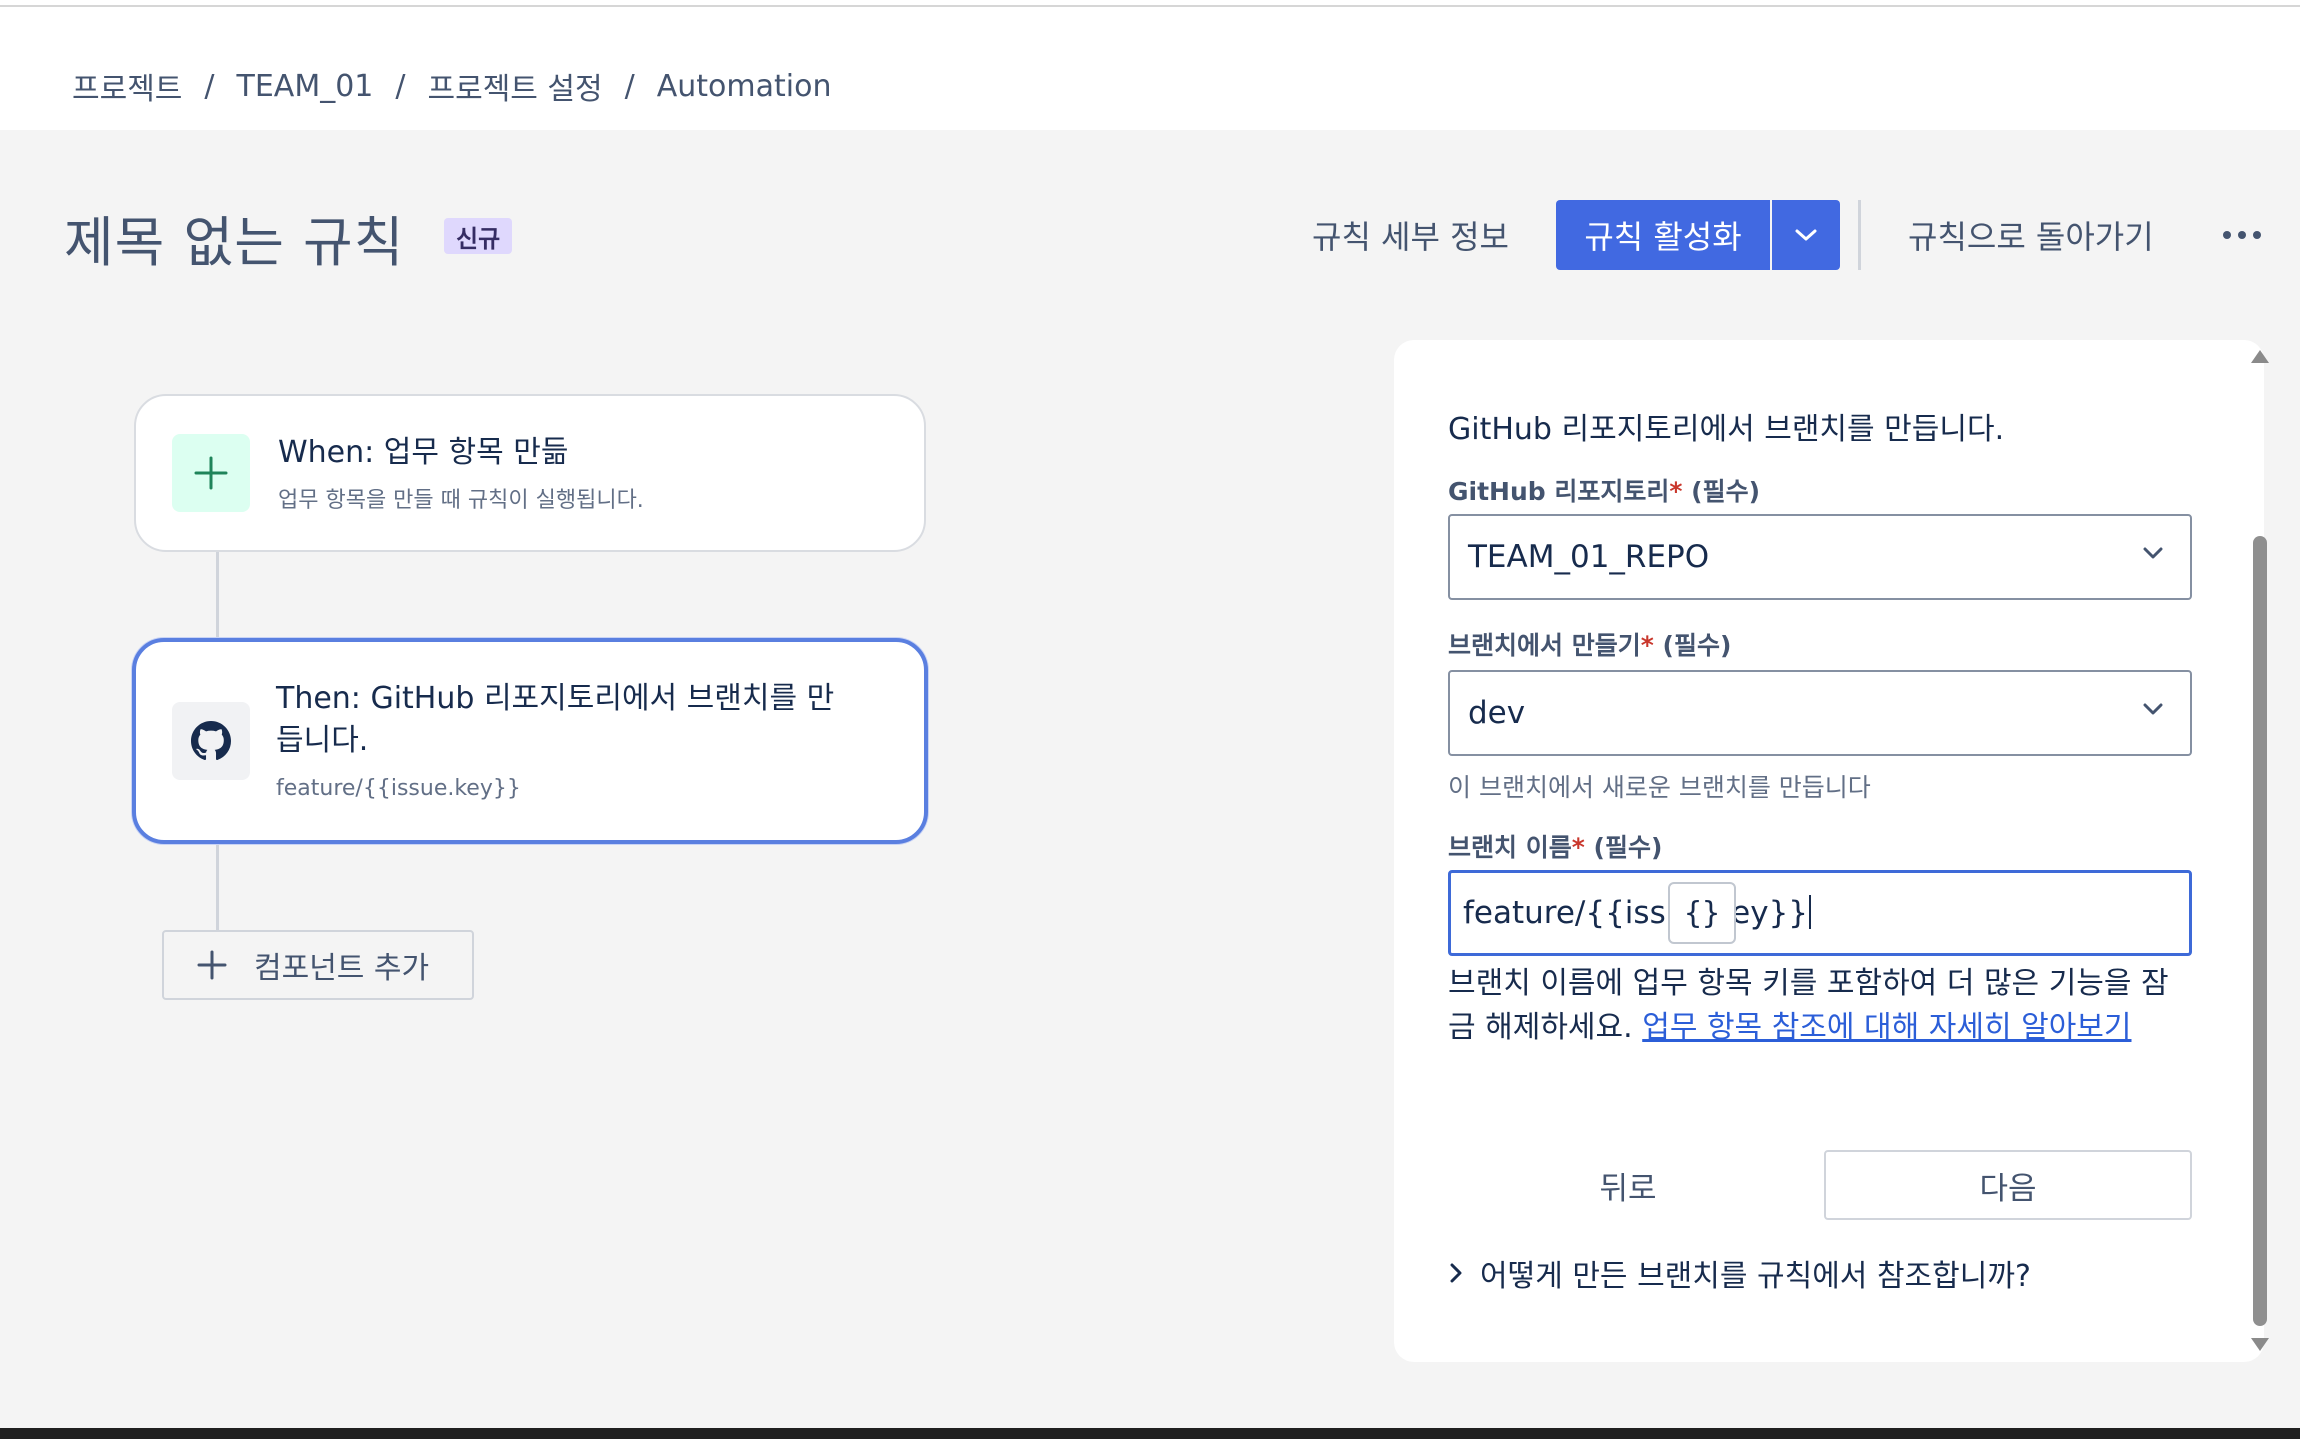  What do you see at coordinates (1628, 1185) in the screenshot?
I see `back-button: 뒤로` at bounding box center [1628, 1185].